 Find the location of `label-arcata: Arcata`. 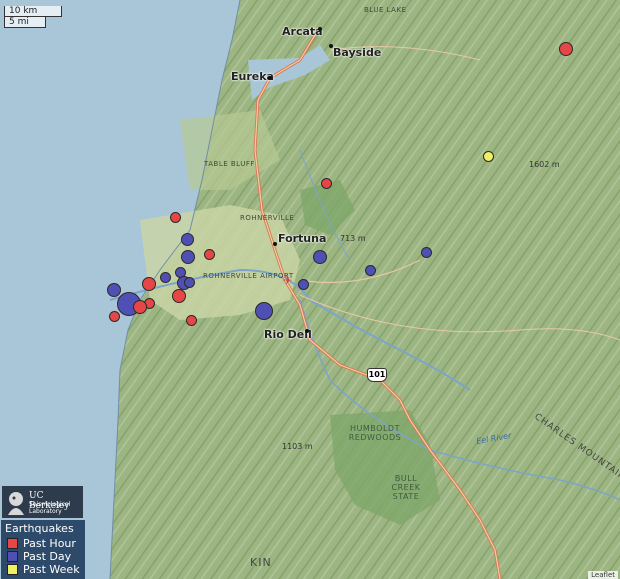

label-arcata: Arcata is located at coordinates (302, 31).